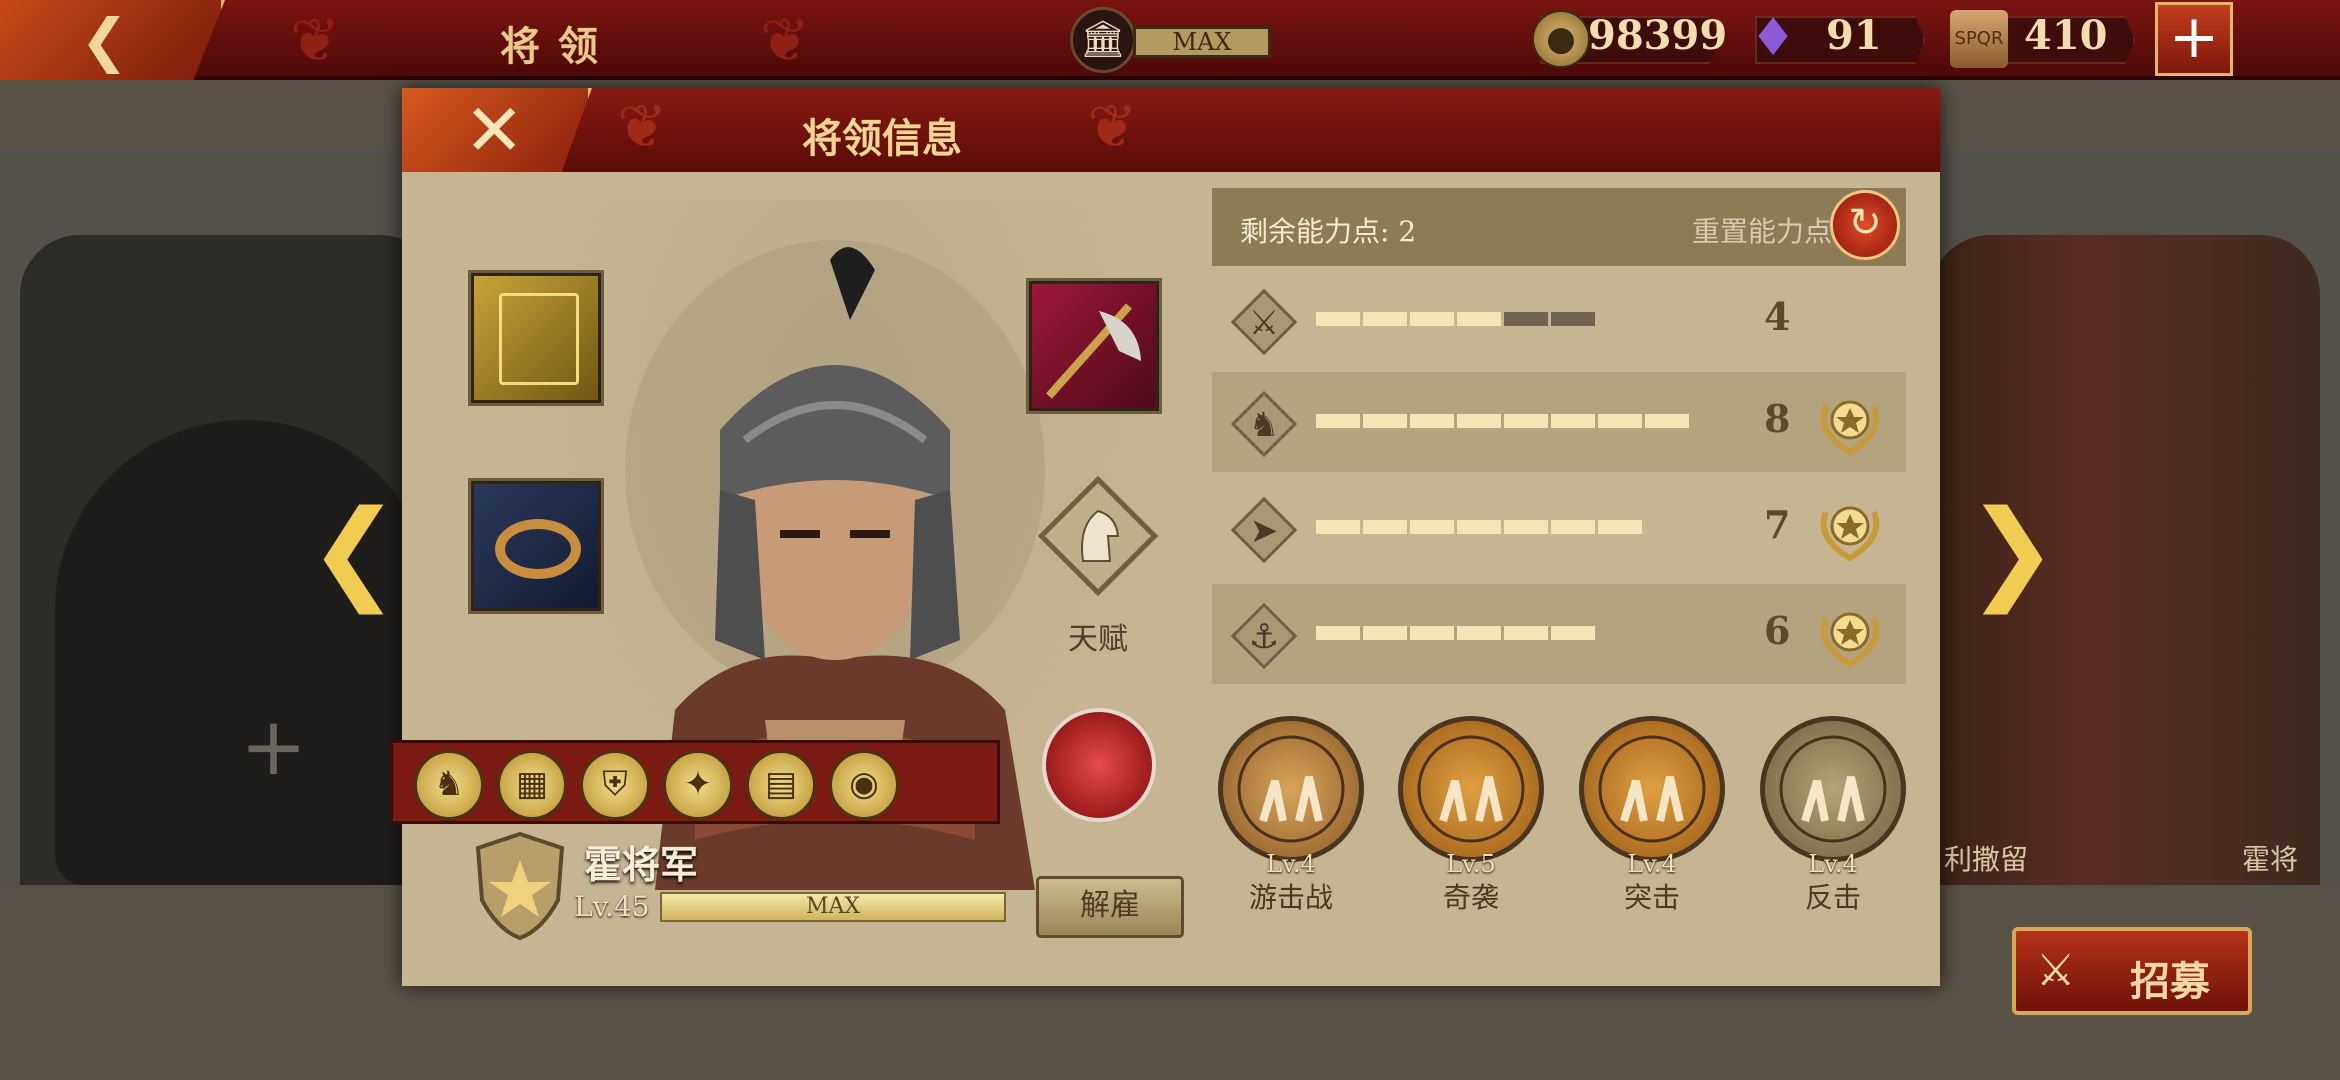 The width and height of the screenshot is (2340, 1080). Describe the element at coordinates (641, 864) in the screenshot. I see `hero-name: 霍将军` at that location.